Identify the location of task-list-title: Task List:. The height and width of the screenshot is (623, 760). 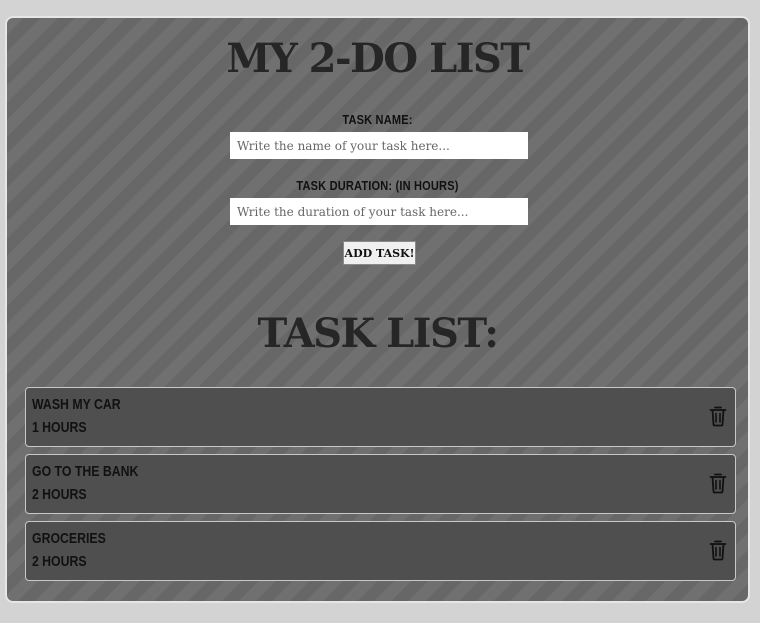
(378, 333).